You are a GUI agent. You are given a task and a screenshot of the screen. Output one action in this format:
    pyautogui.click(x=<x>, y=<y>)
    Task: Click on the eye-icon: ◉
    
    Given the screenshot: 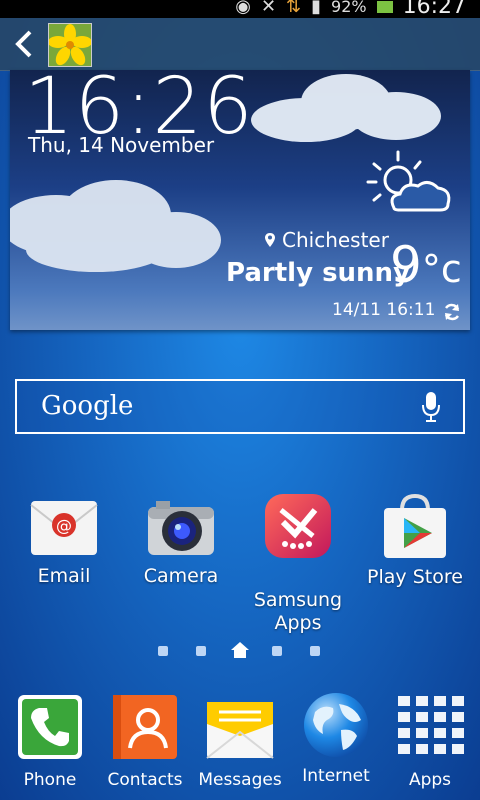 What is the action you would take?
    pyautogui.click(x=243, y=8)
    